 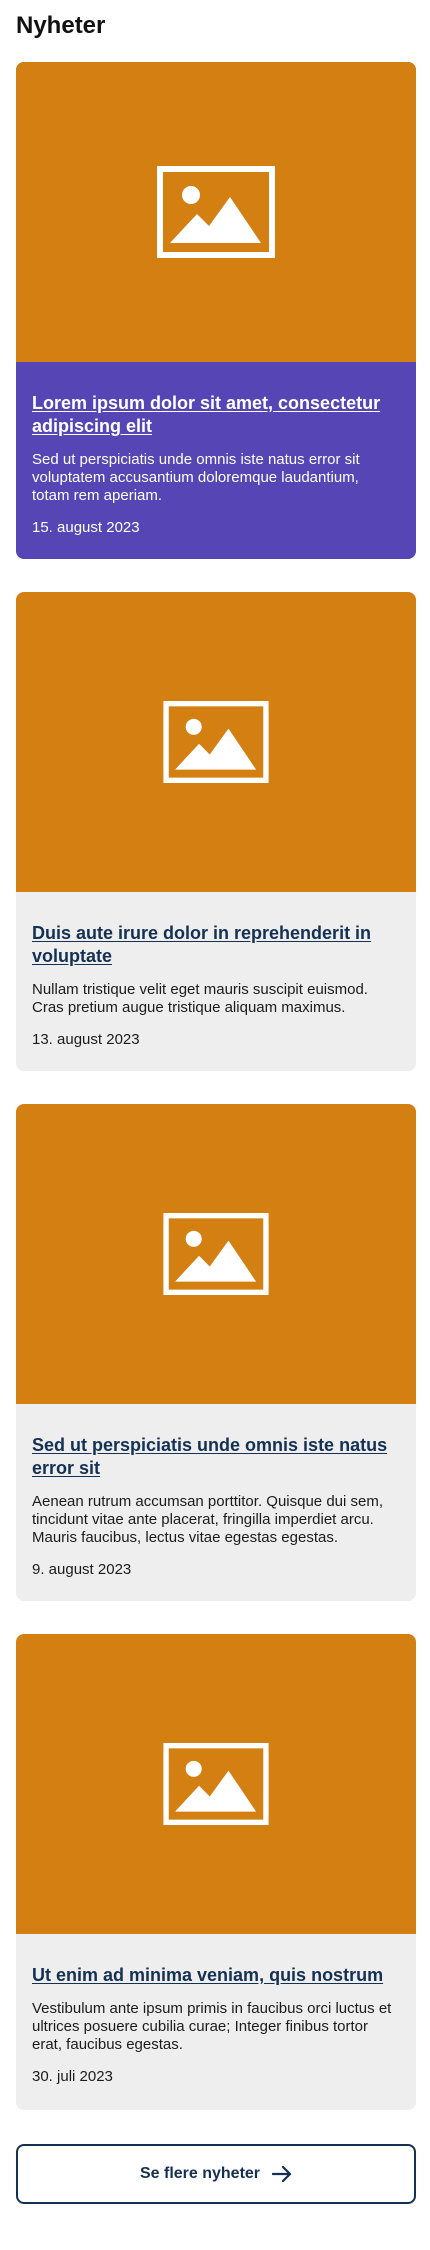 I want to click on see-more-news-label: Se flere nyheter, so click(x=200, y=2173).